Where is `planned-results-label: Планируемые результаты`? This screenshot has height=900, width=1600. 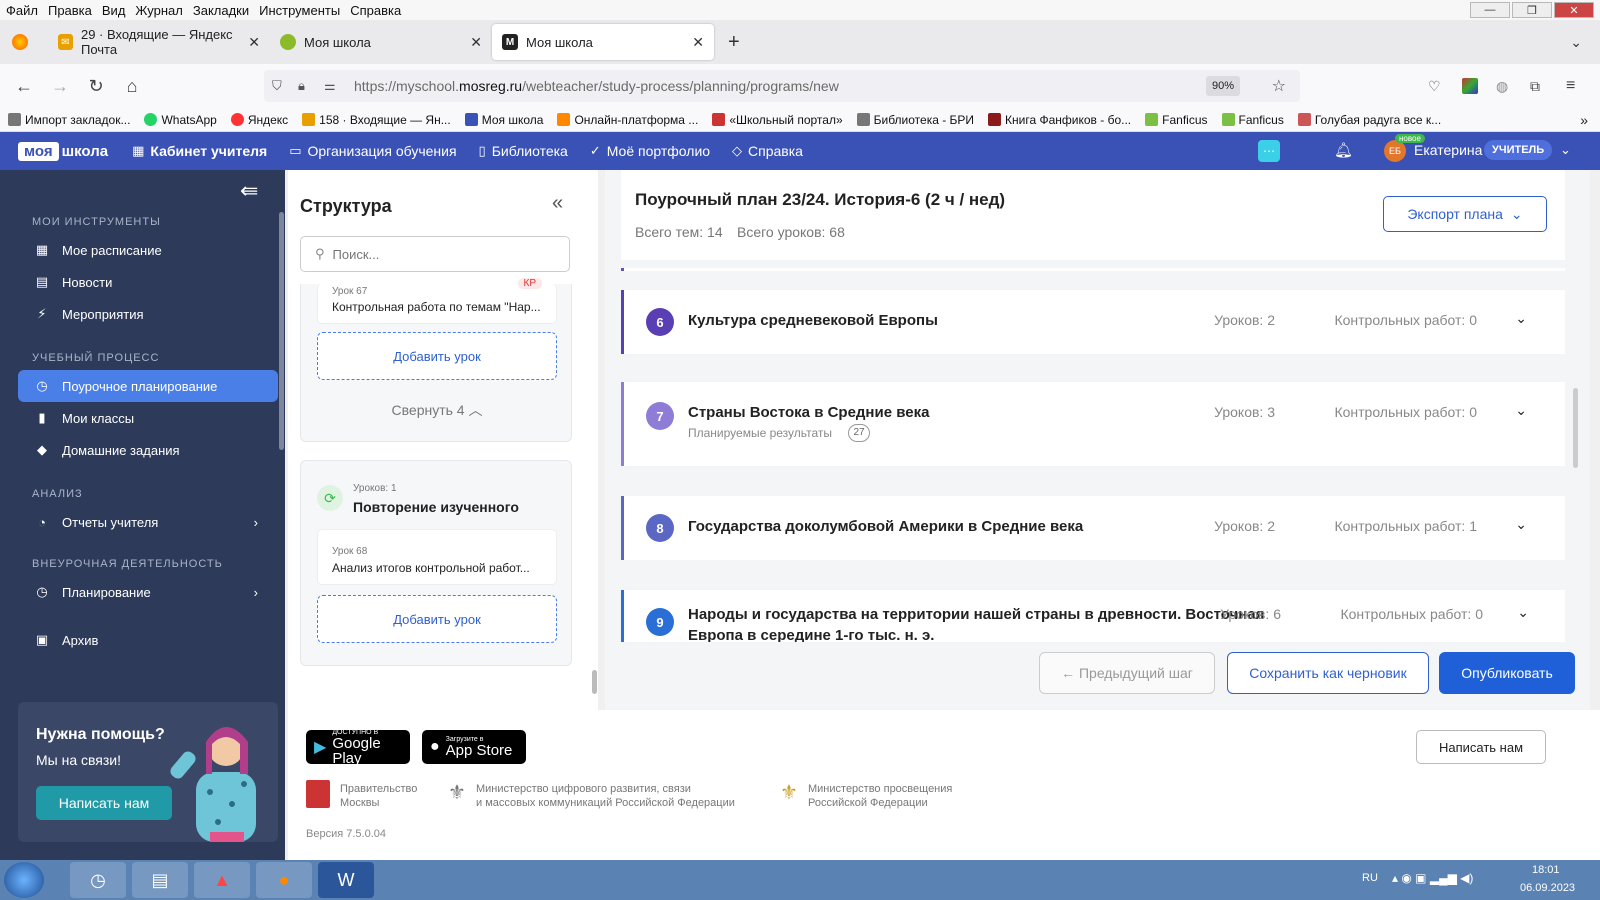 planned-results-label: Планируемые результаты is located at coordinates (760, 433).